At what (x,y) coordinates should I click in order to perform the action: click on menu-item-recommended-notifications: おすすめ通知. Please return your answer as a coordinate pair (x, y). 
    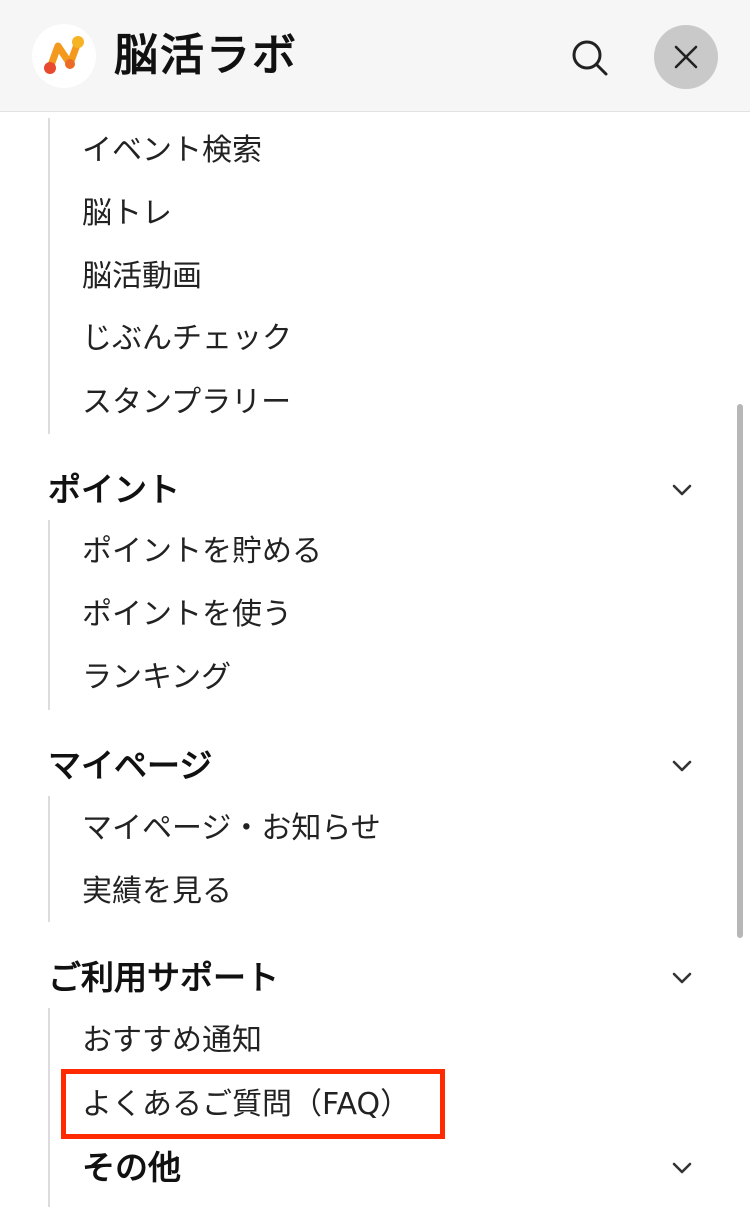
    Looking at the image, I should click on (172, 1041).